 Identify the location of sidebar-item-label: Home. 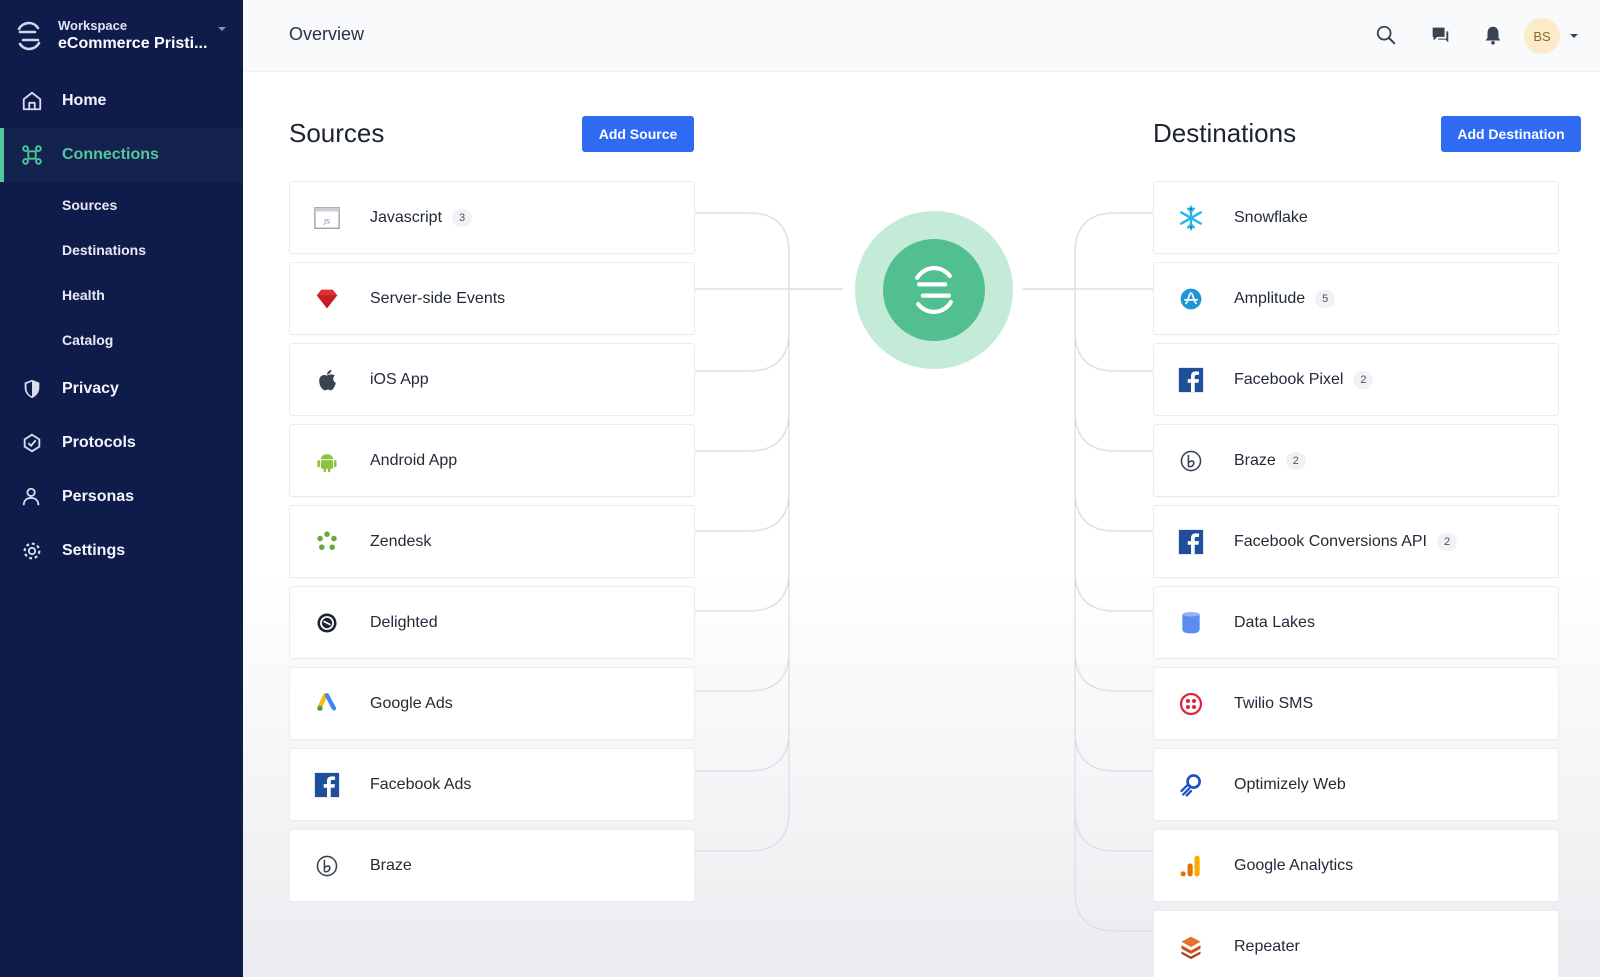
(84, 100).